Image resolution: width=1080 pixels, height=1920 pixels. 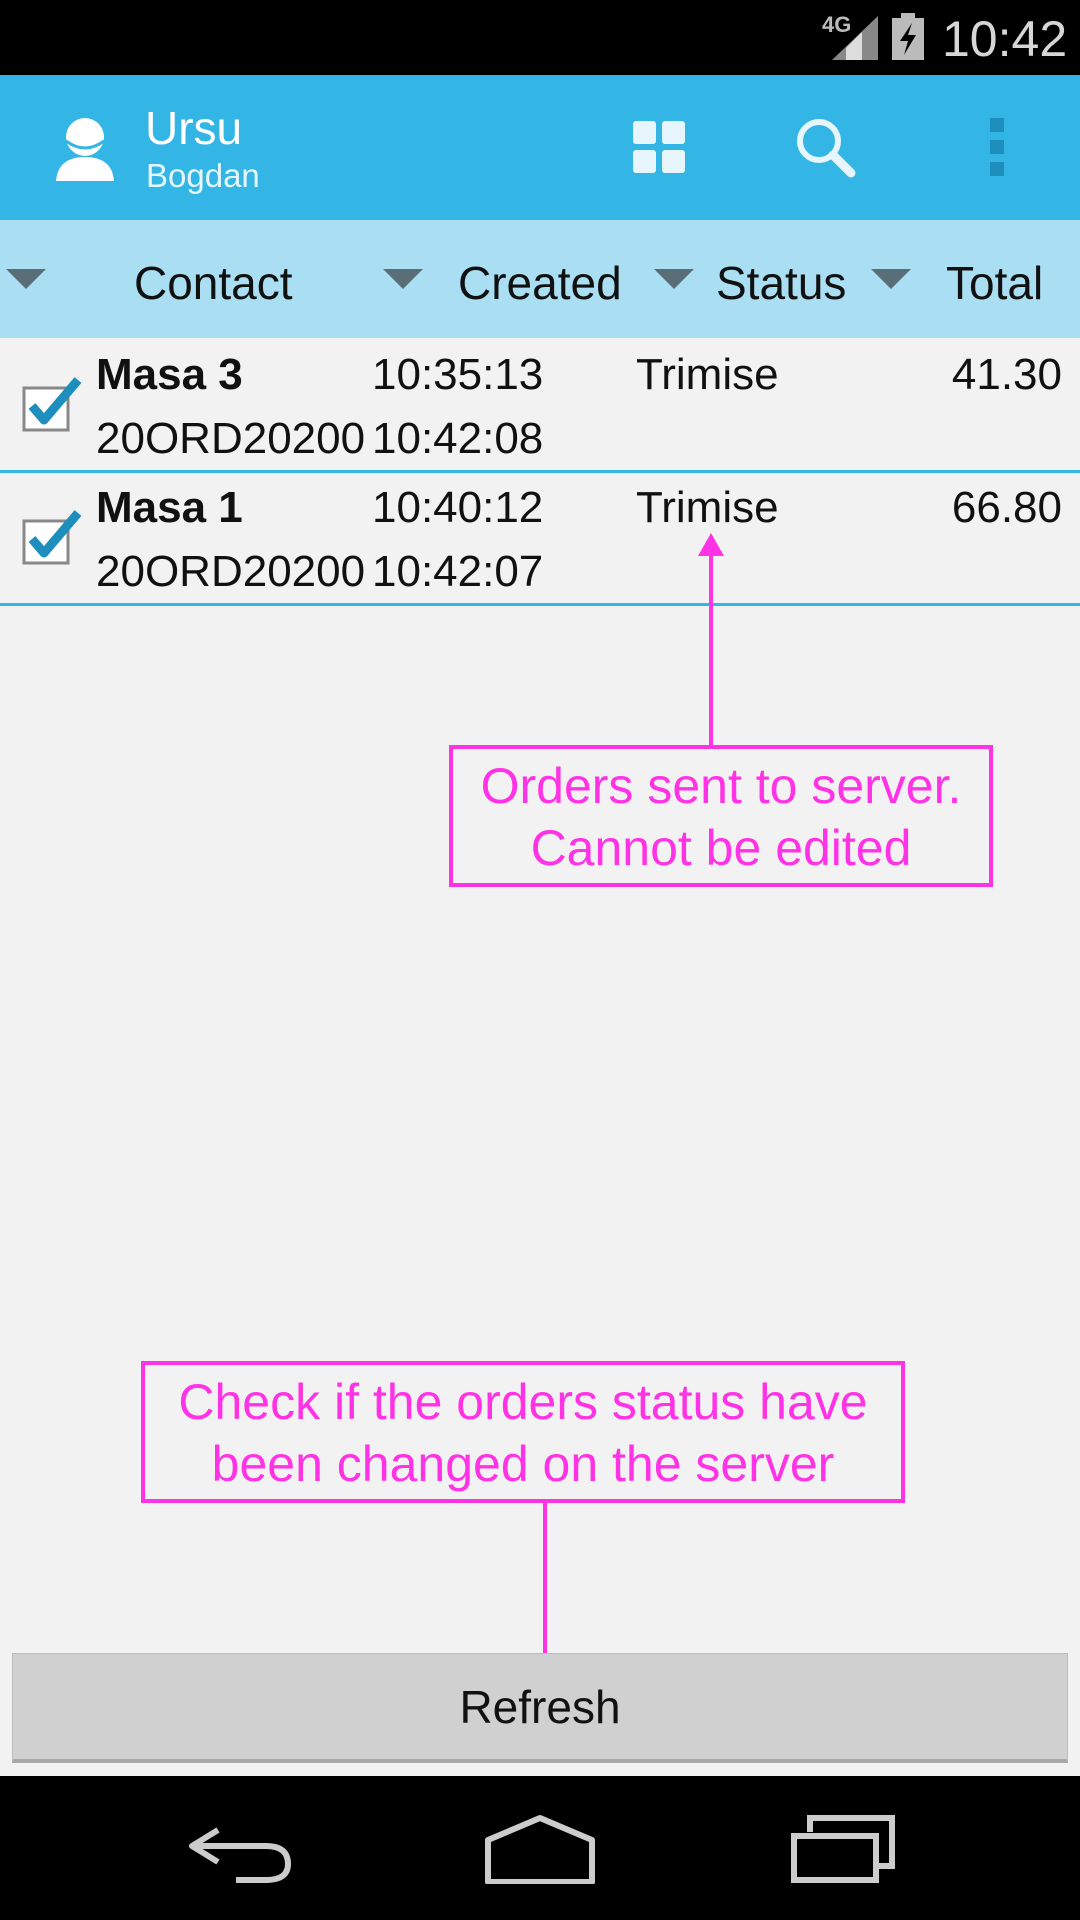 I want to click on created-sort-arrow-icon, so click(x=403, y=279).